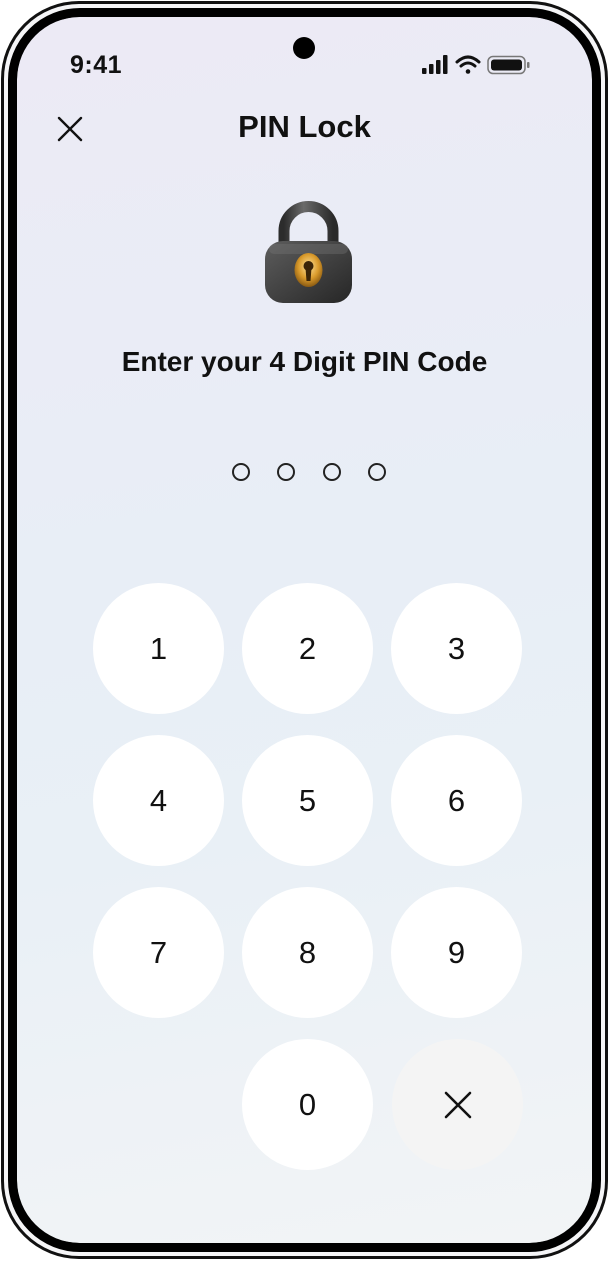  I want to click on status-icons, so click(476, 65).